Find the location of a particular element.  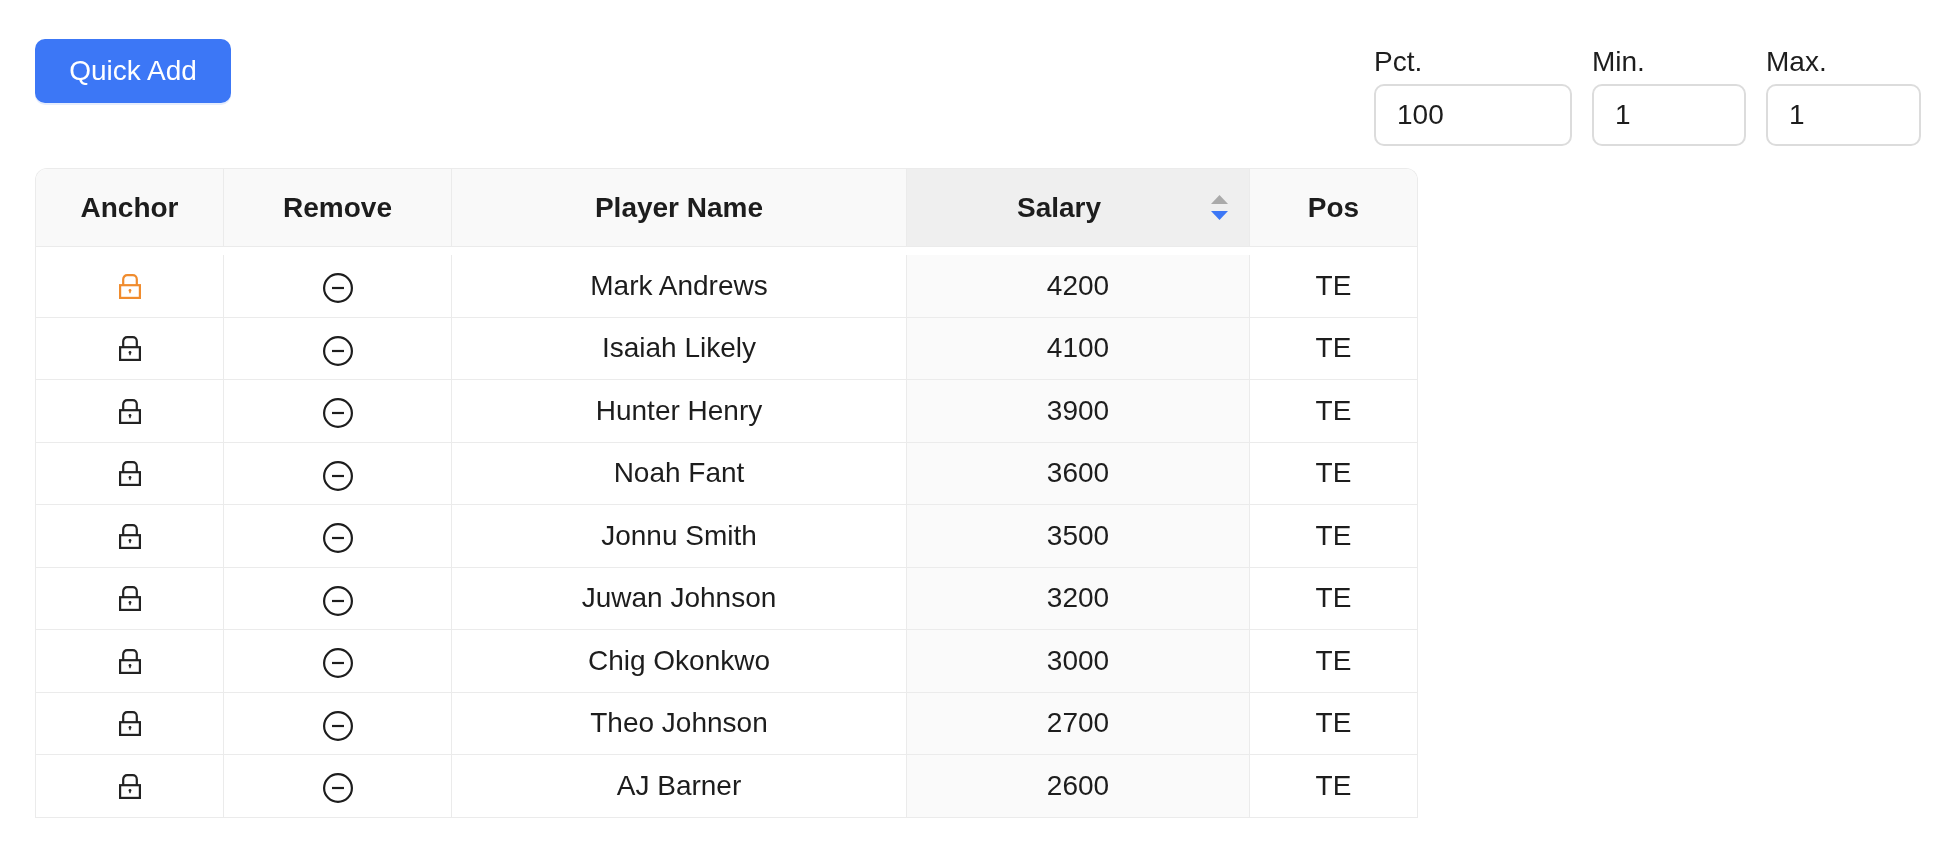

column-header: Pos is located at coordinates (1333, 207).